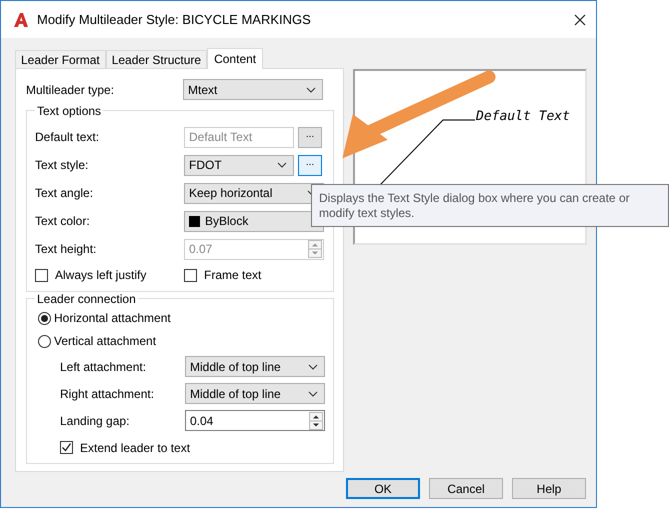  What do you see at coordinates (383, 488) in the screenshot?
I see `dialog-button: OK` at bounding box center [383, 488].